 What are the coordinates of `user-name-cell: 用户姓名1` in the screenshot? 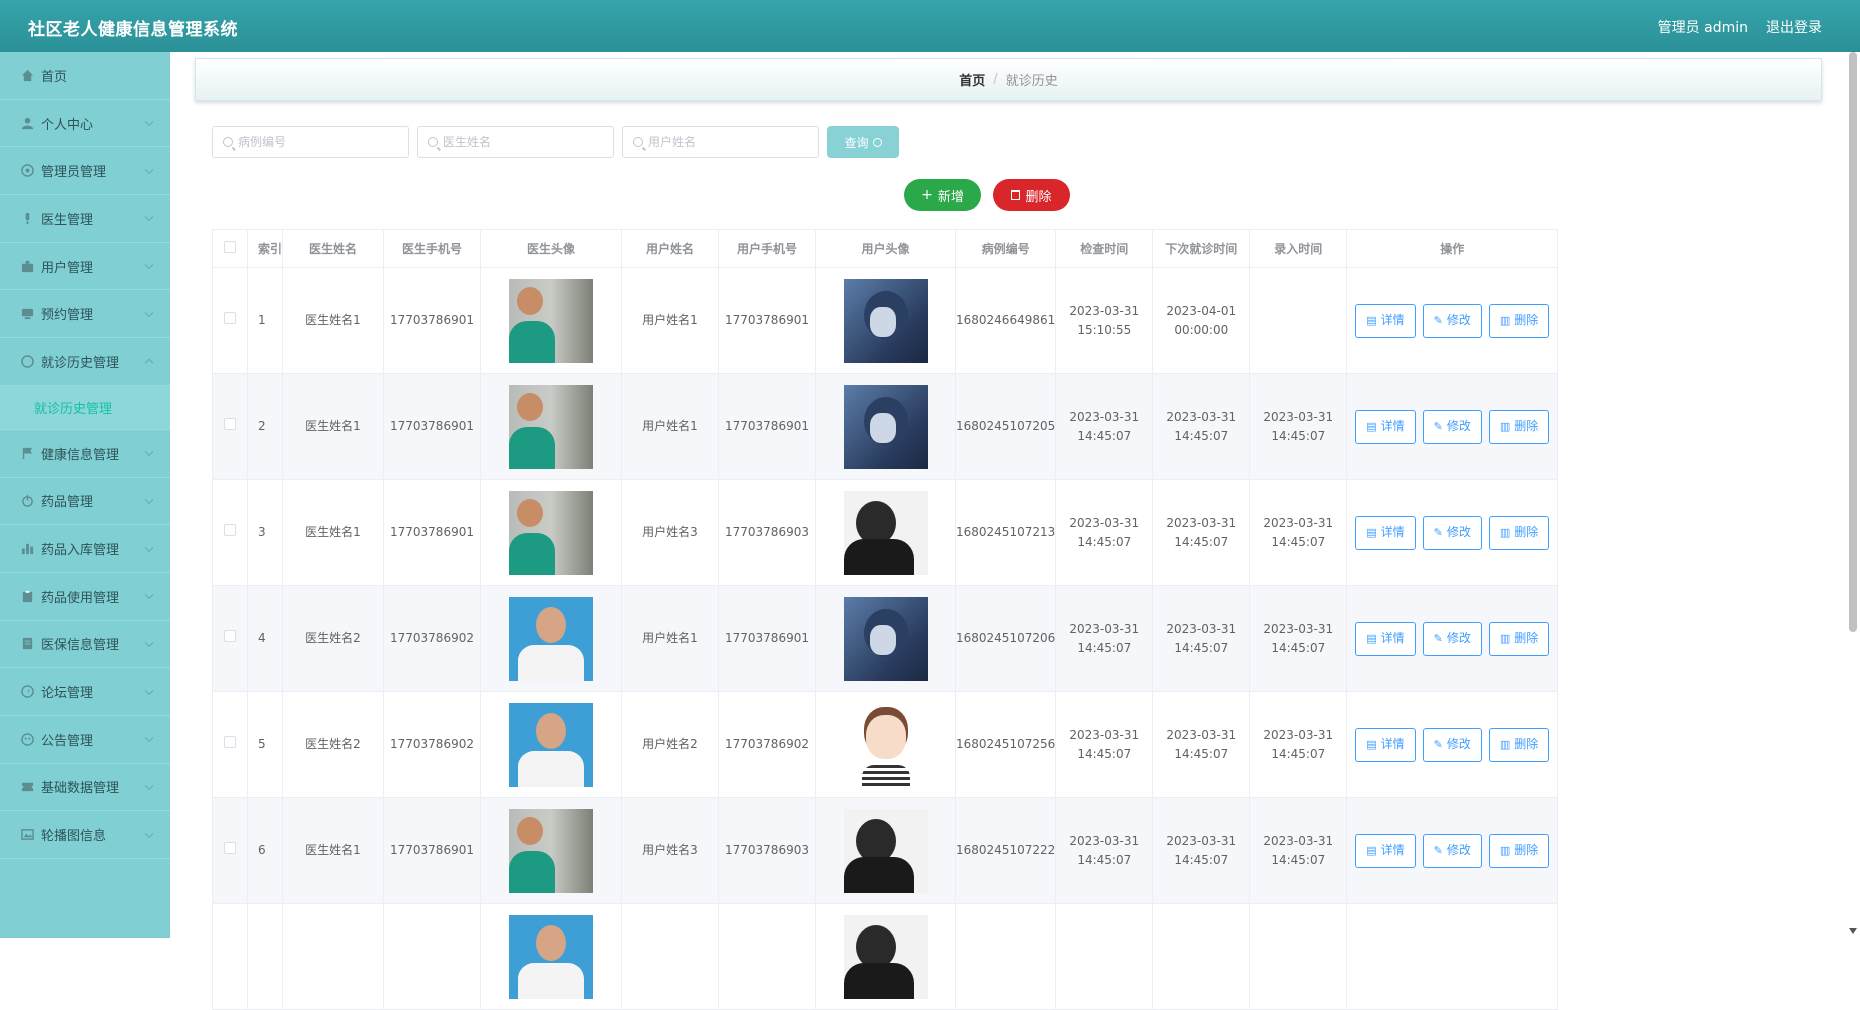 It's located at (670, 320).